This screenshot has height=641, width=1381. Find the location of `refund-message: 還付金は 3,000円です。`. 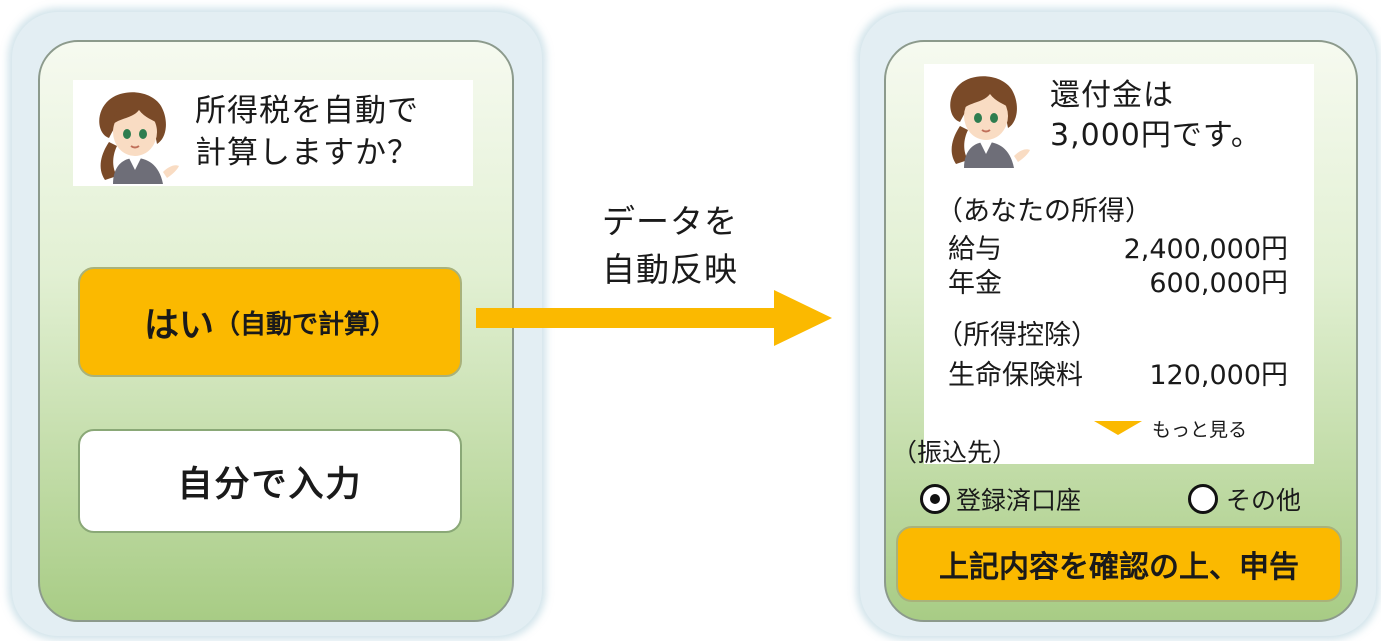

refund-message: 還付金は 3,000円です。 is located at coordinates (1180, 116).